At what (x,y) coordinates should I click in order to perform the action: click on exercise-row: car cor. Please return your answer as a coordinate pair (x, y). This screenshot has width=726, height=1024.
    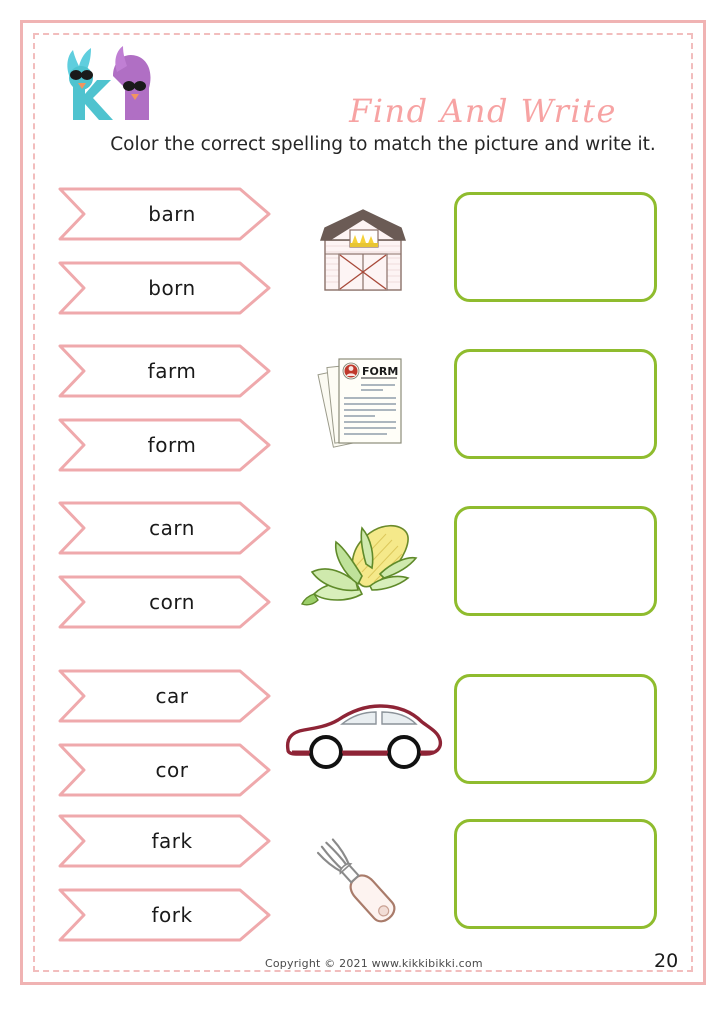
    Looking at the image, I should click on (368, 733).